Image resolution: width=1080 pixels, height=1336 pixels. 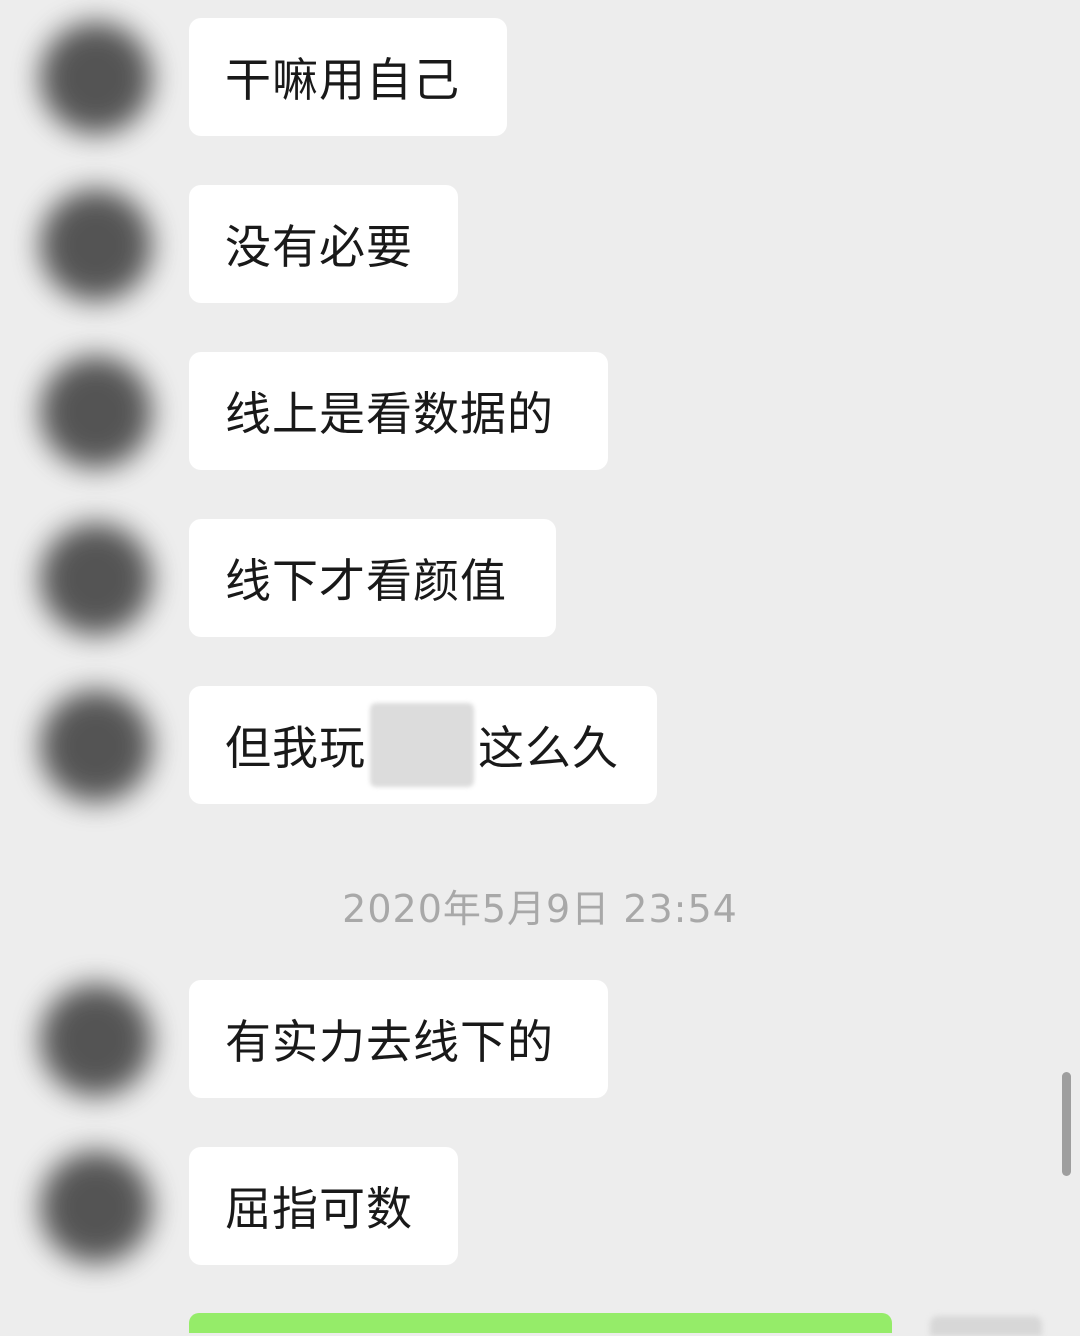 I want to click on message-row: 干嘛用自己, so click(x=540, y=78).